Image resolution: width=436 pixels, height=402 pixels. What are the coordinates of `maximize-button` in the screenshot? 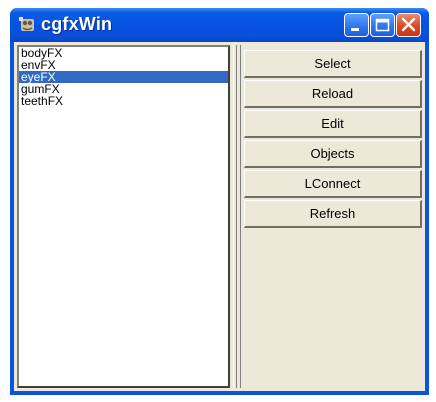 It's located at (382, 25).